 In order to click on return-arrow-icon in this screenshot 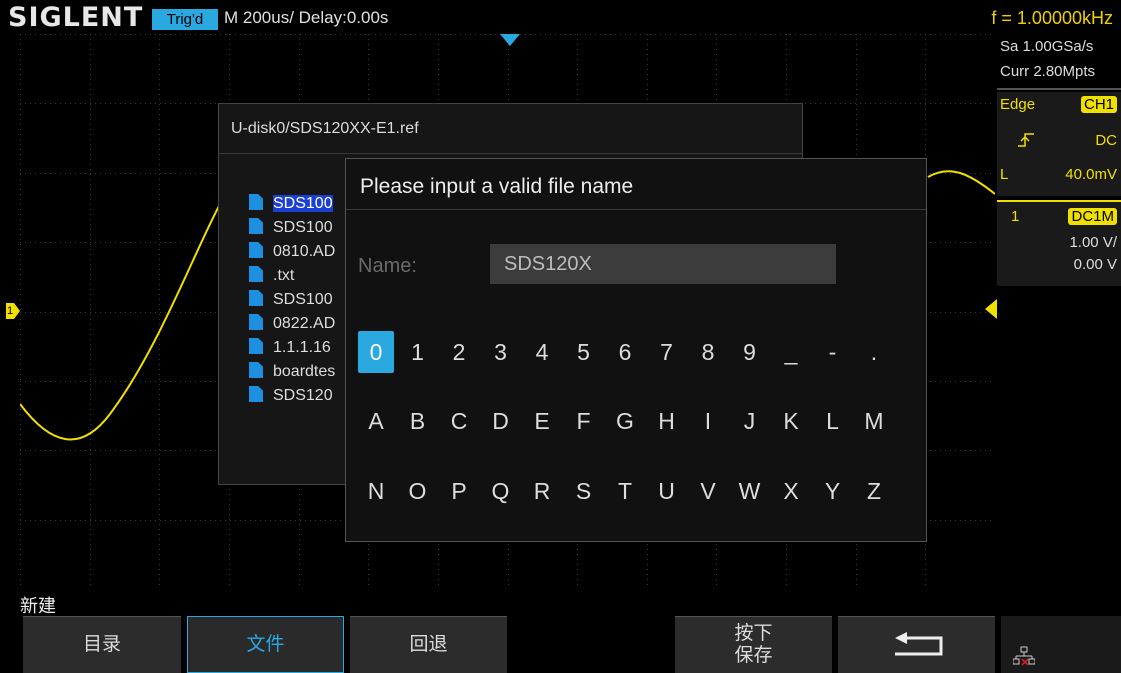, I will do `click(918, 643)`.